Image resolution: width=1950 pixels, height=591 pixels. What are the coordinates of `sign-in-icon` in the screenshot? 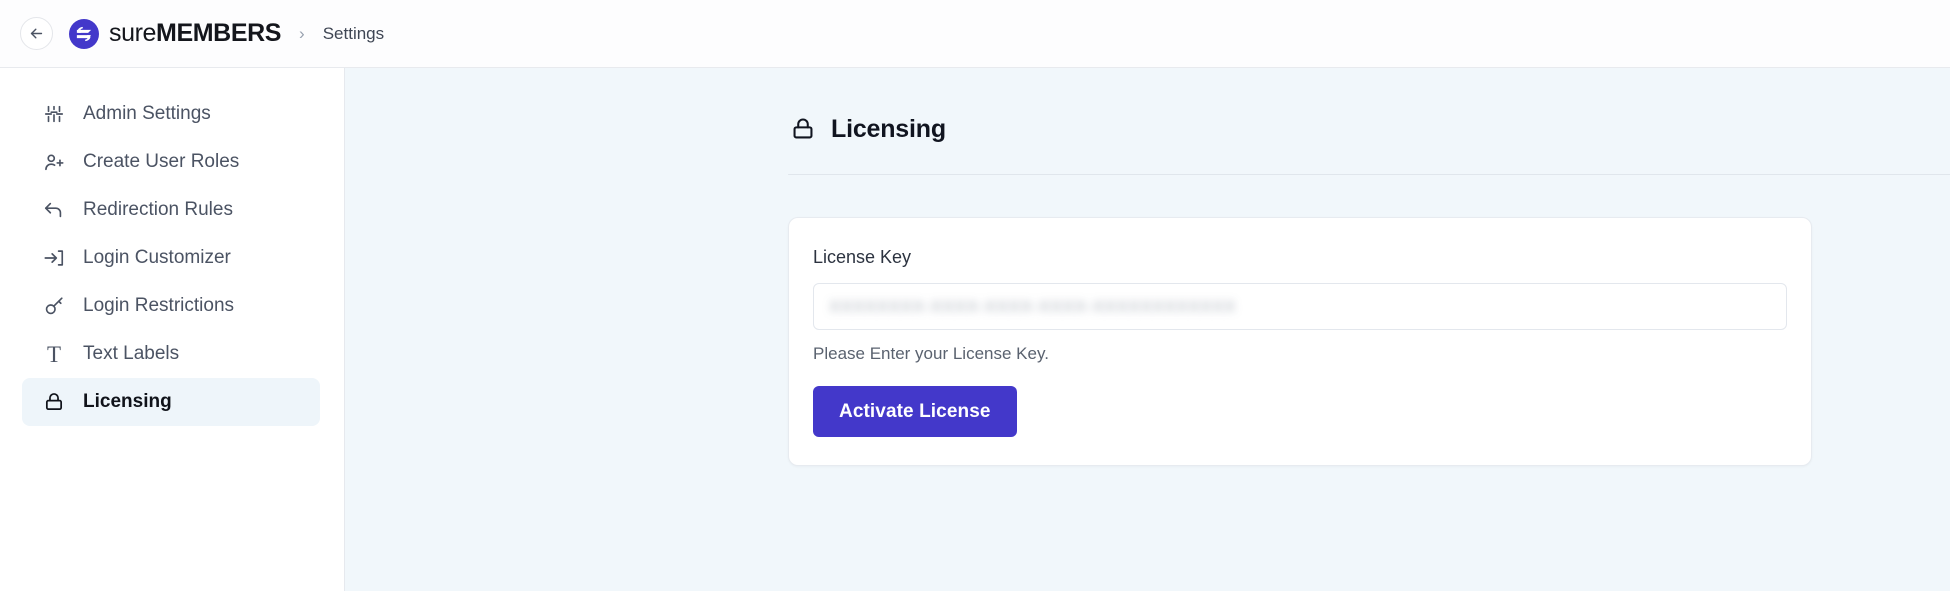 It's located at (54, 258).